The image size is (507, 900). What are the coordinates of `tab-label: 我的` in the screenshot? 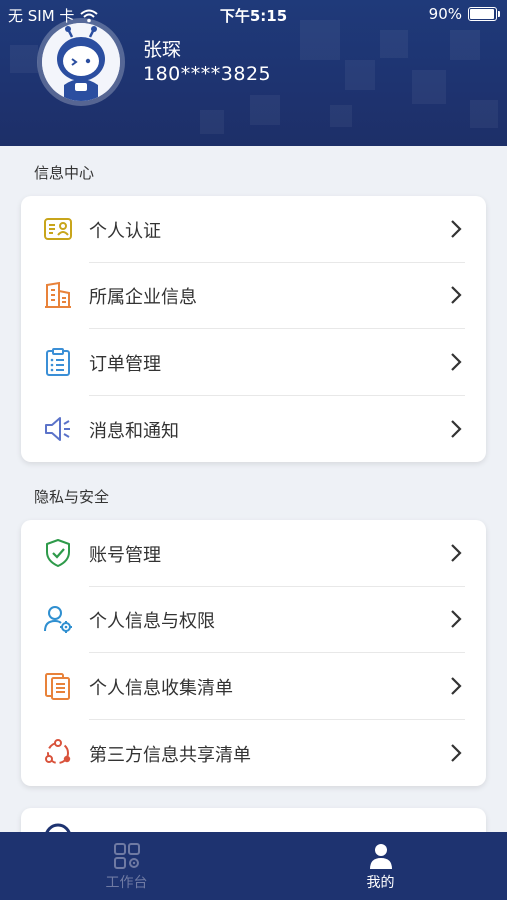 It's located at (380, 883).